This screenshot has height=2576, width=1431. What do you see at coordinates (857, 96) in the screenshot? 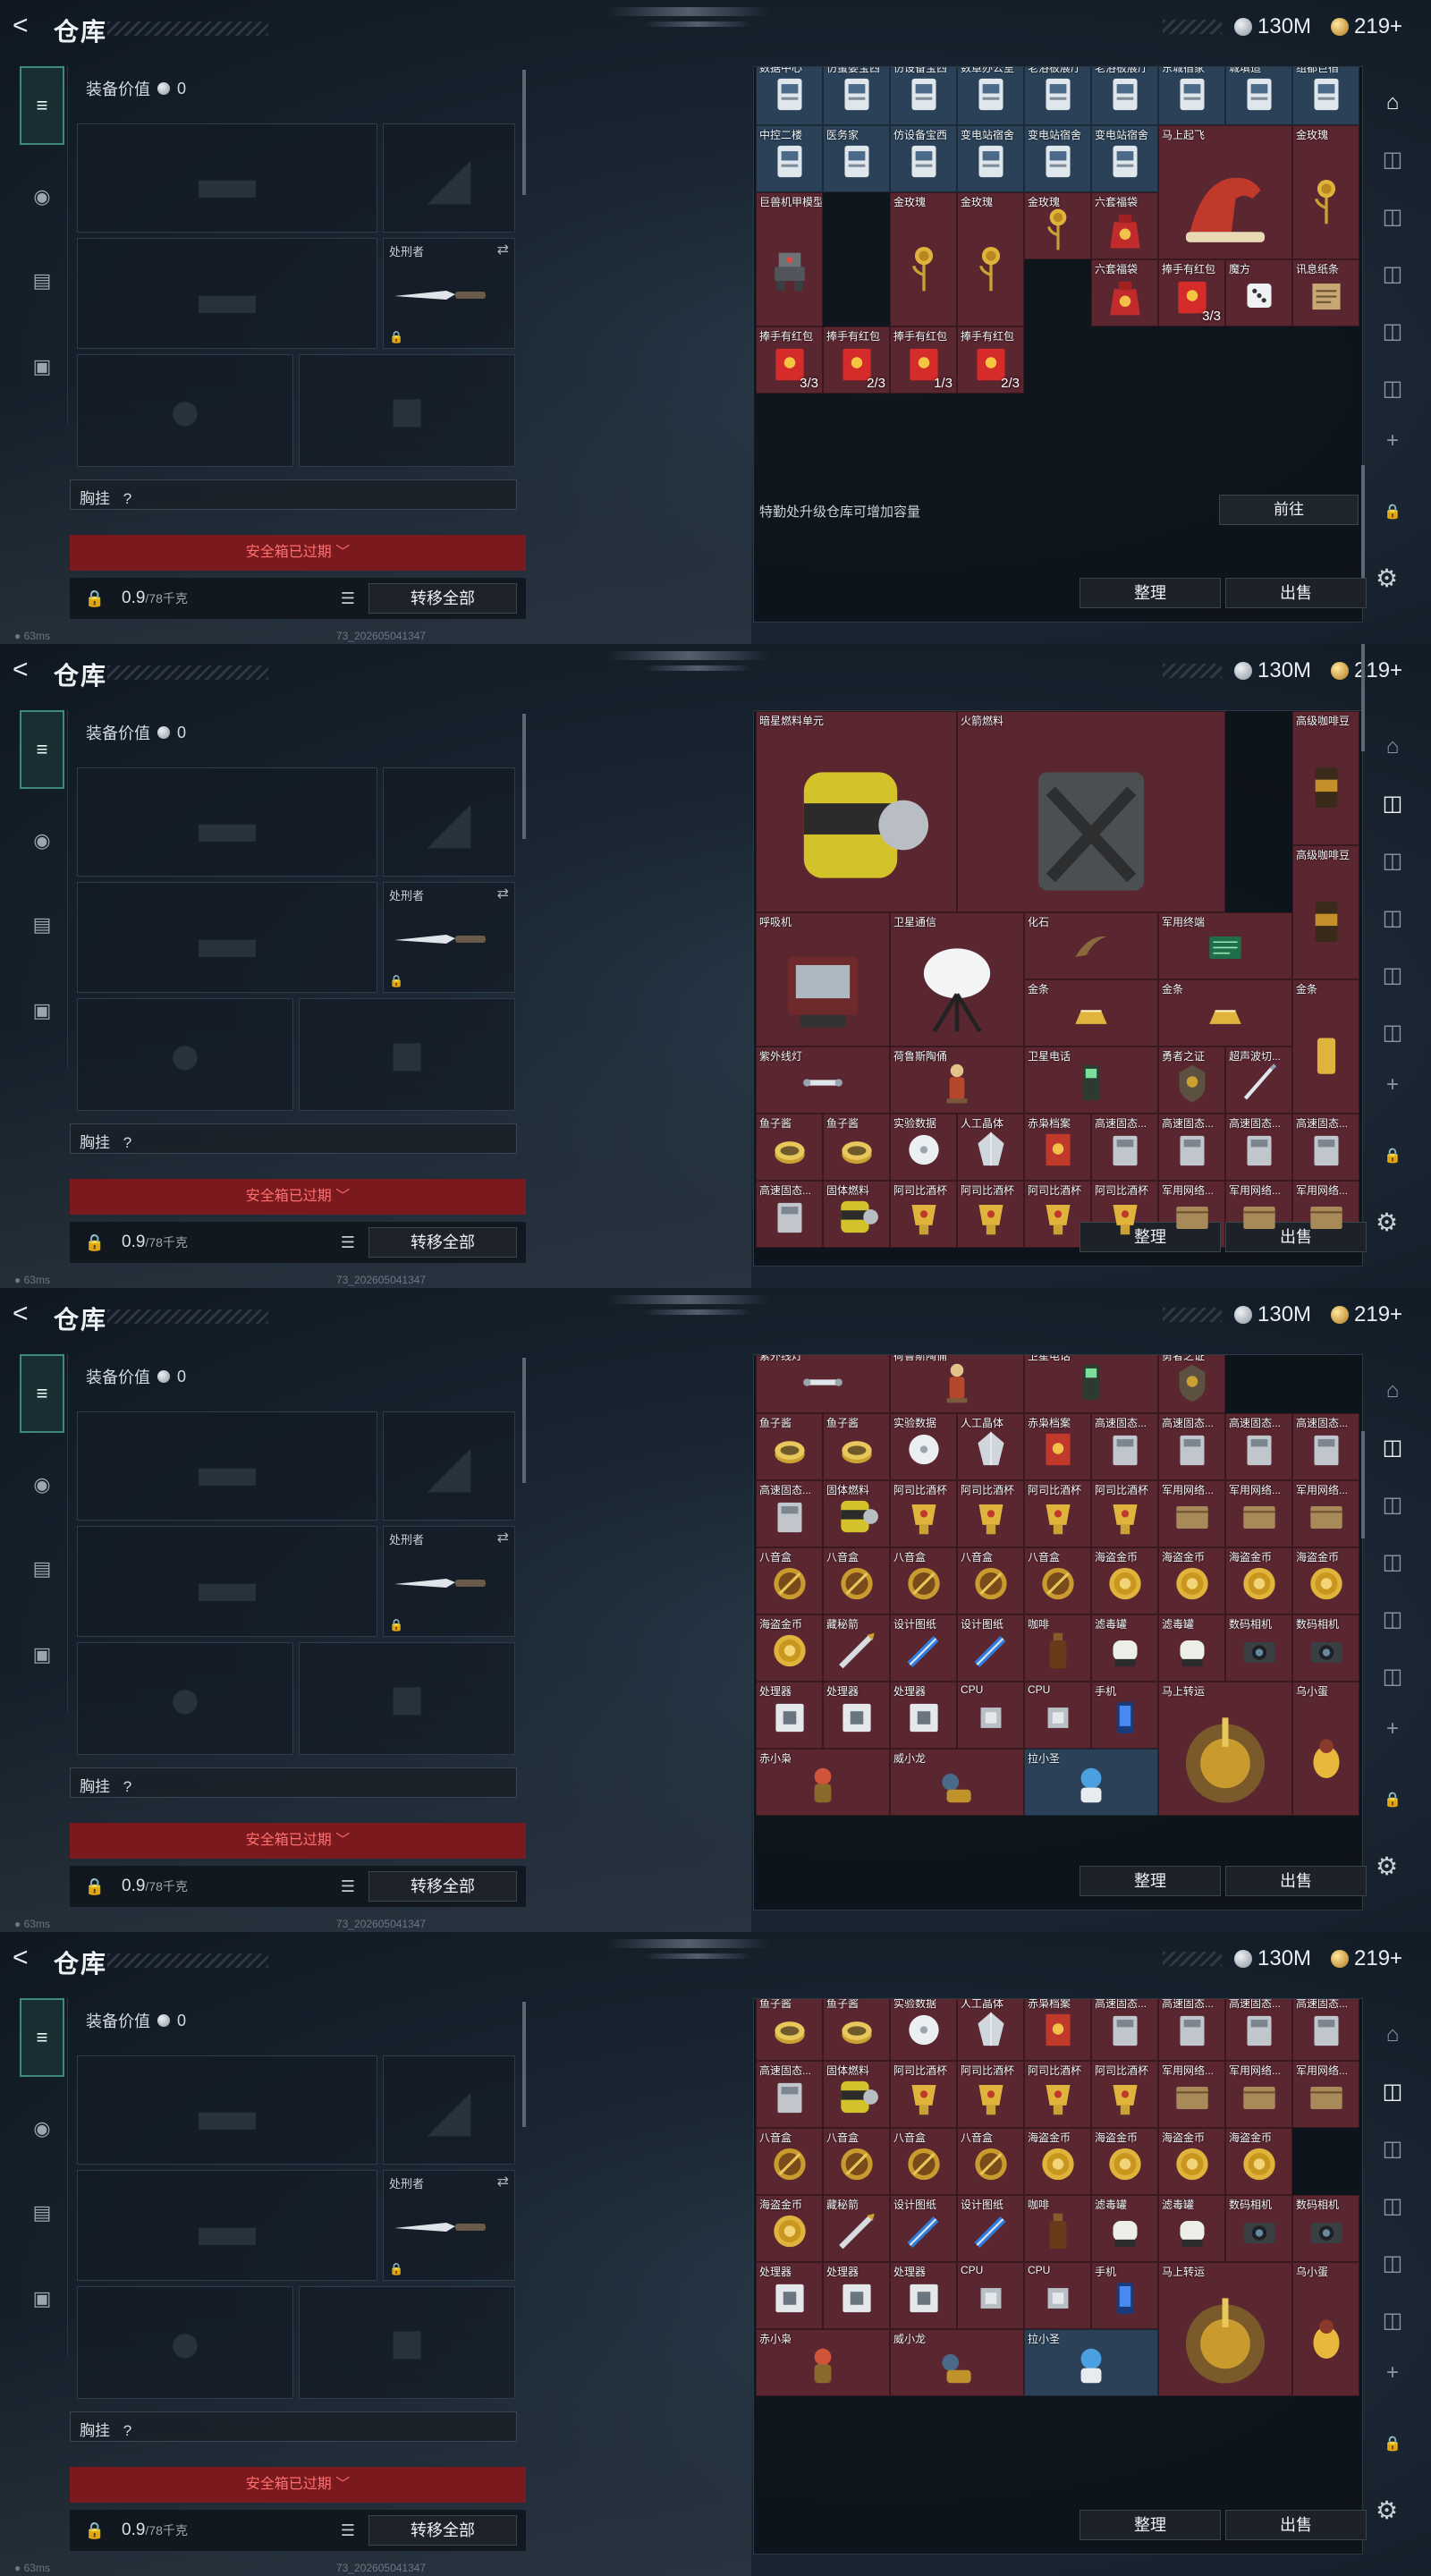
I see `stash-item: 仿蛋婴宝西` at bounding box center [857, 96].